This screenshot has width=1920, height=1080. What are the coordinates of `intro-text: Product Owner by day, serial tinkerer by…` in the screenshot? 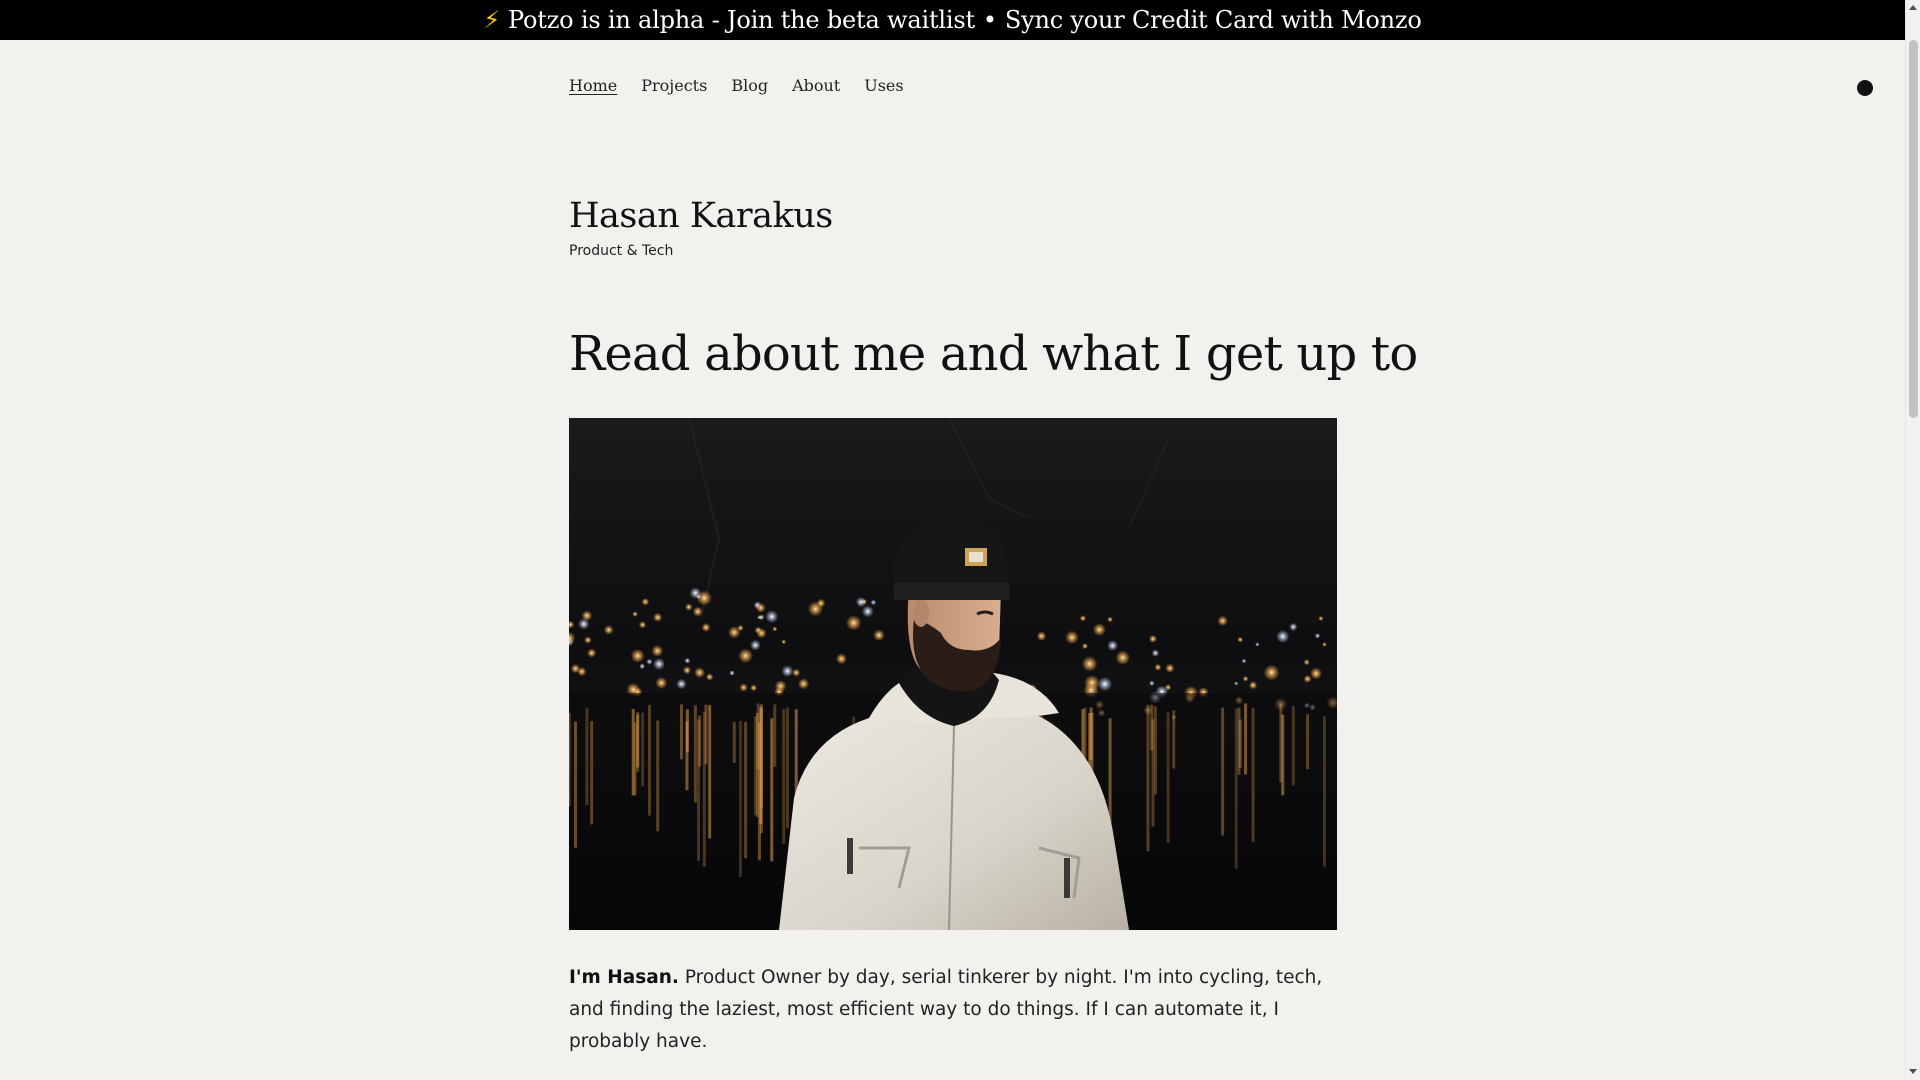 It's located at (946, 1009).